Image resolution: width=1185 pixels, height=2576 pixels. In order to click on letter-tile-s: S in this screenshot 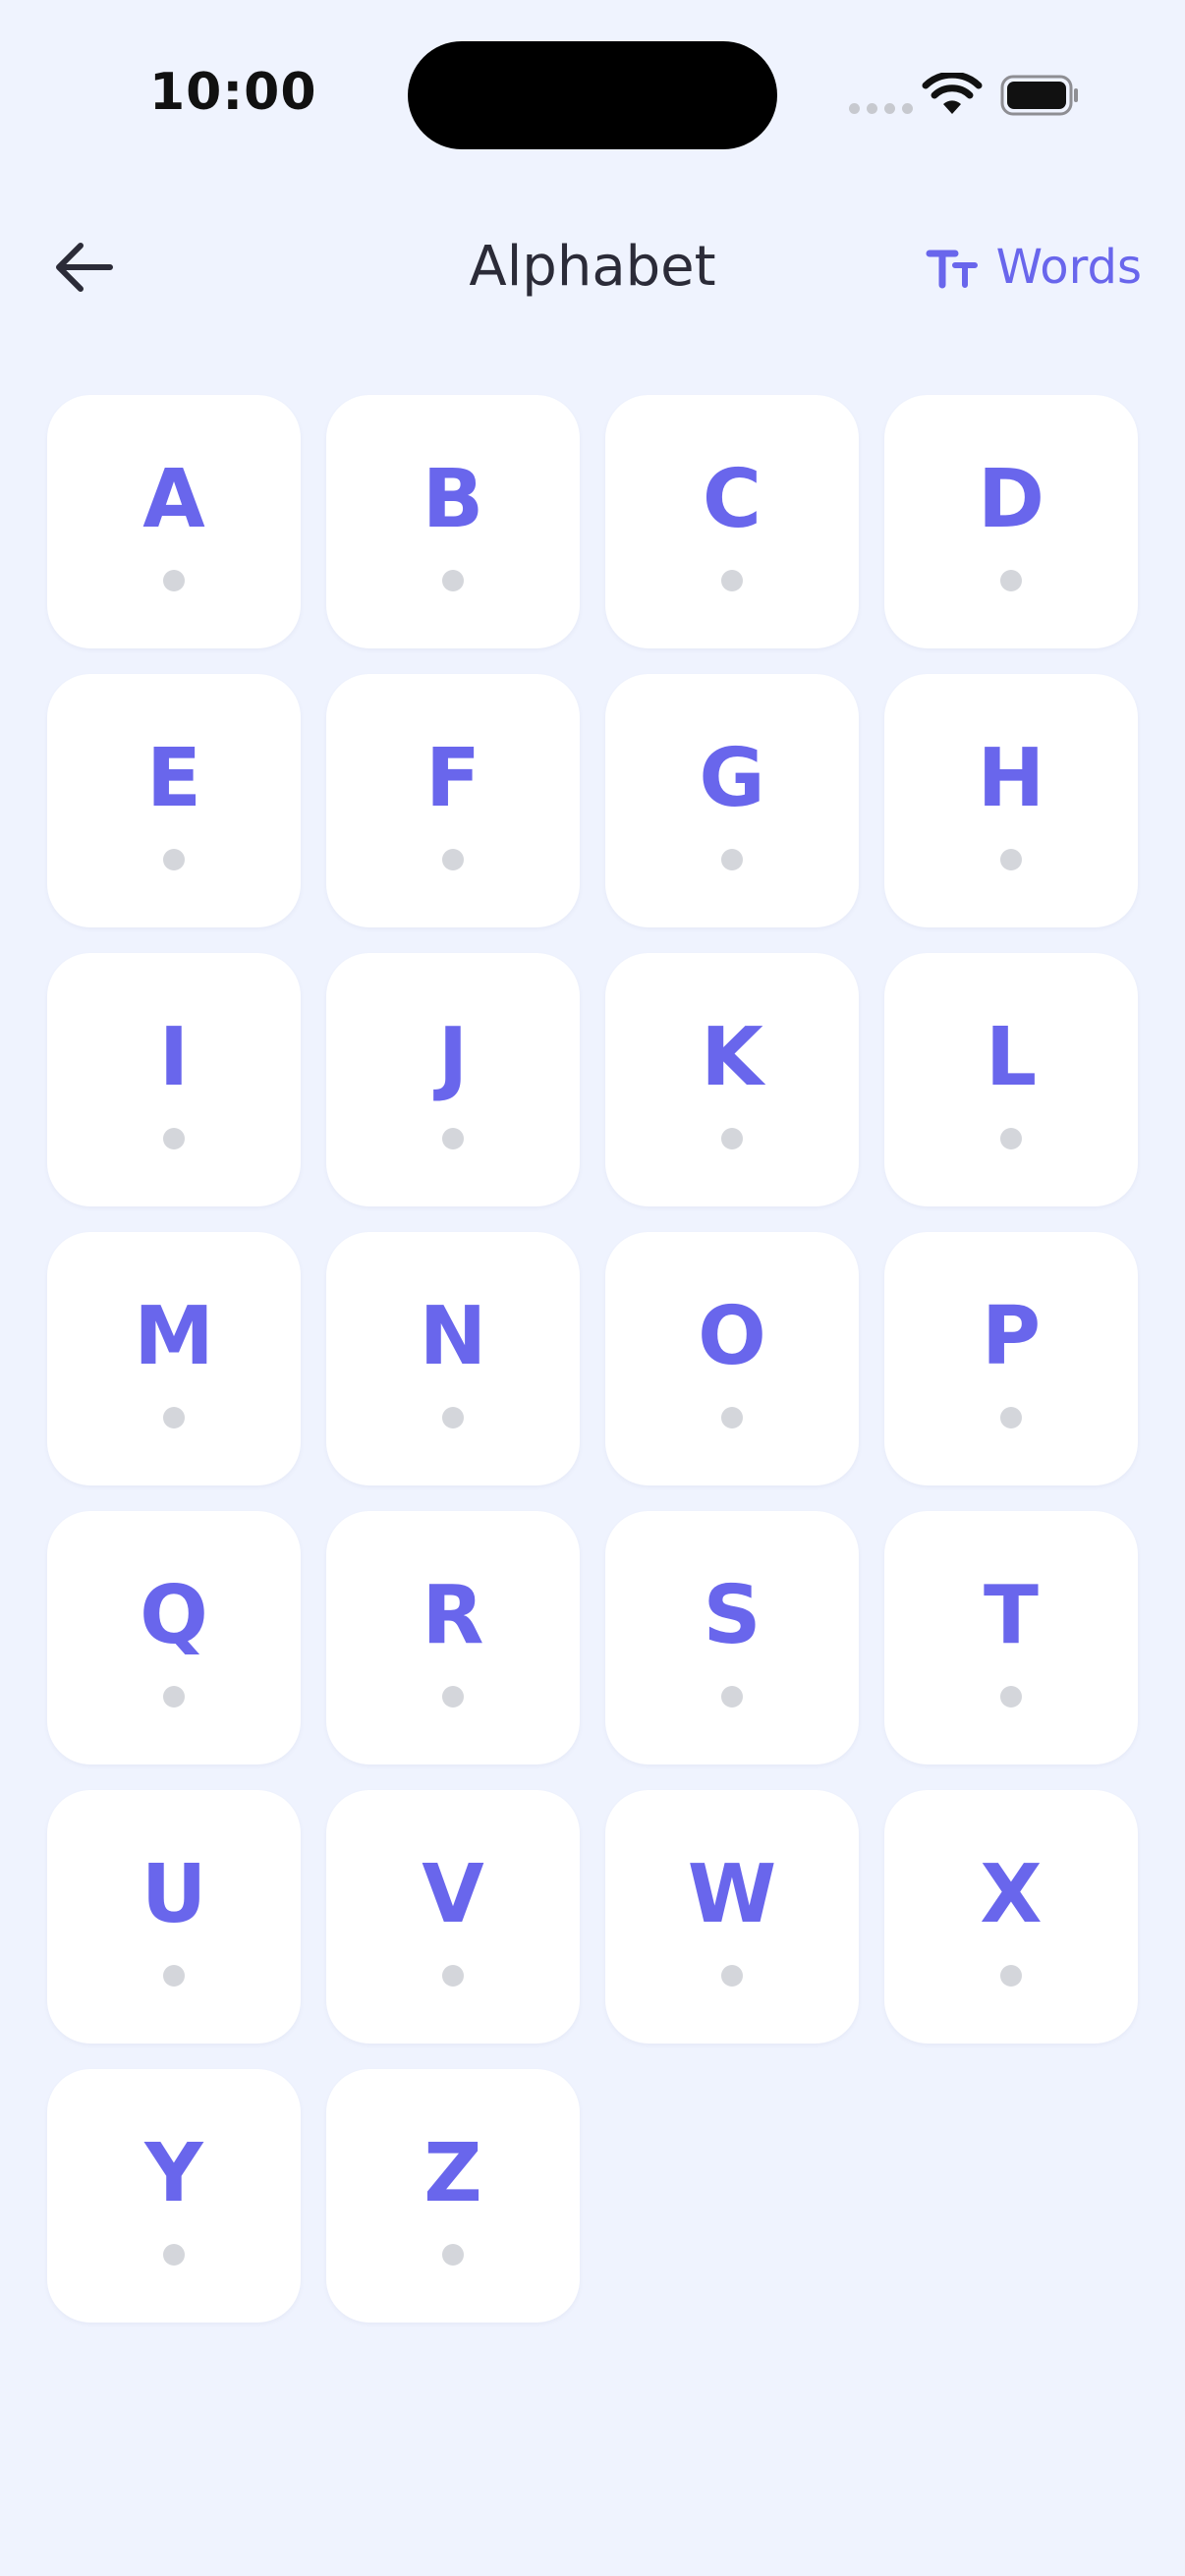, I will do `click(732, 1637)`.